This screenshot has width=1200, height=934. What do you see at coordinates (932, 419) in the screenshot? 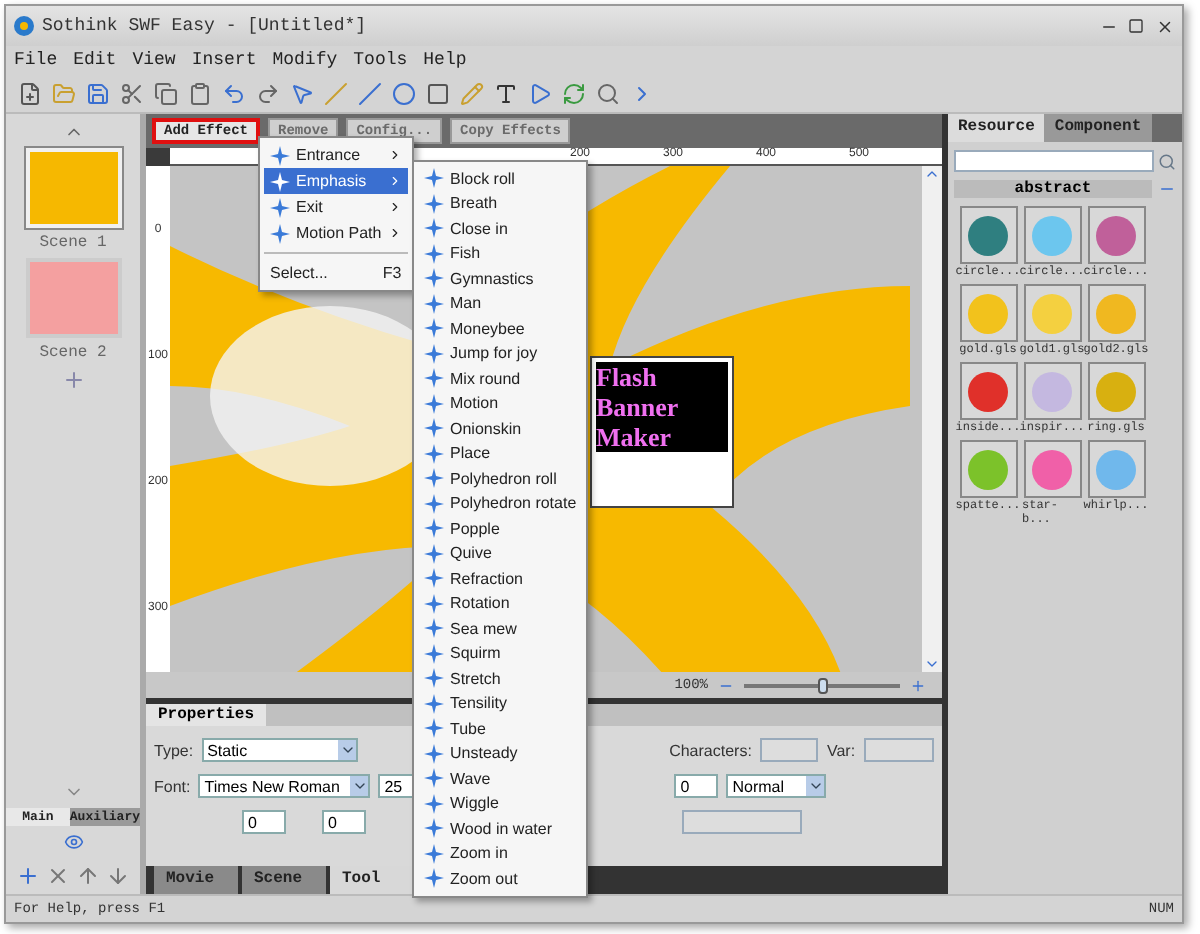
I see `vertical-scrollbar` at bounding box center [932, 419].